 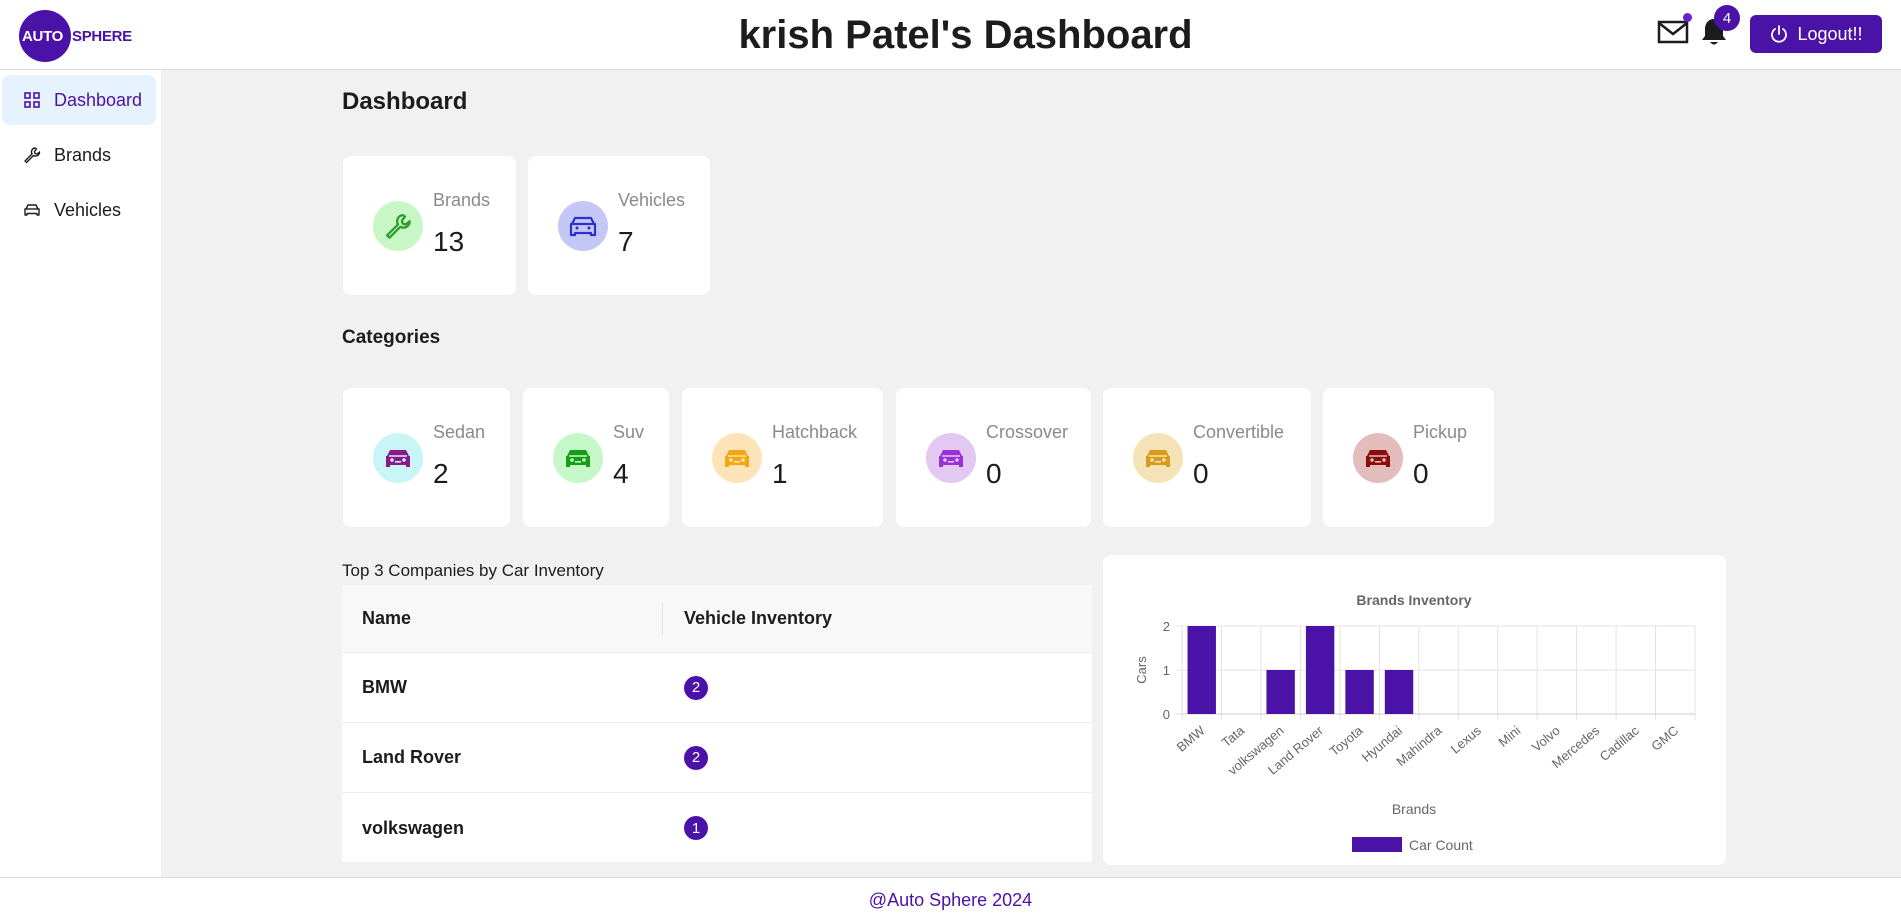 I want to click on page-title: Dashboard, so click(x=405, y=101).